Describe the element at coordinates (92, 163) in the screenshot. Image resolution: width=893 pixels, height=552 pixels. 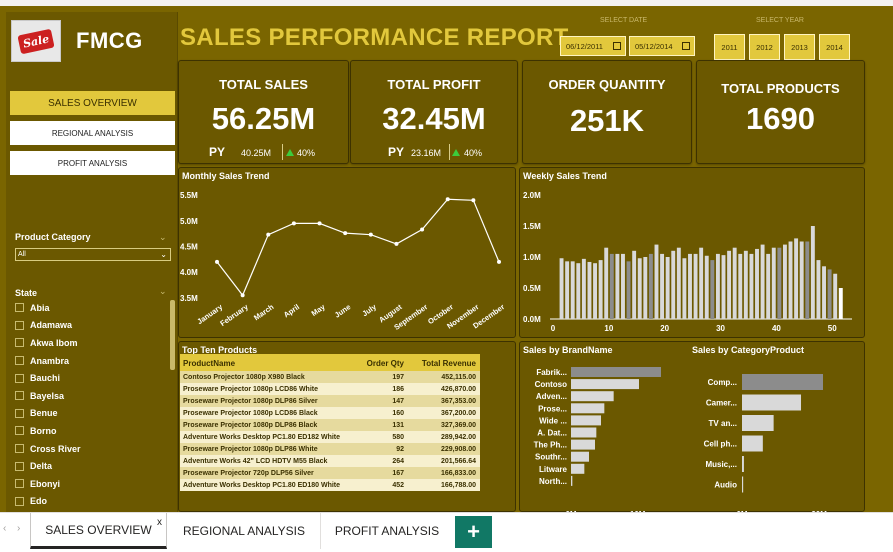
I see `nav-profit-analysis-button: PROFIT ANALYSIS` at that location.